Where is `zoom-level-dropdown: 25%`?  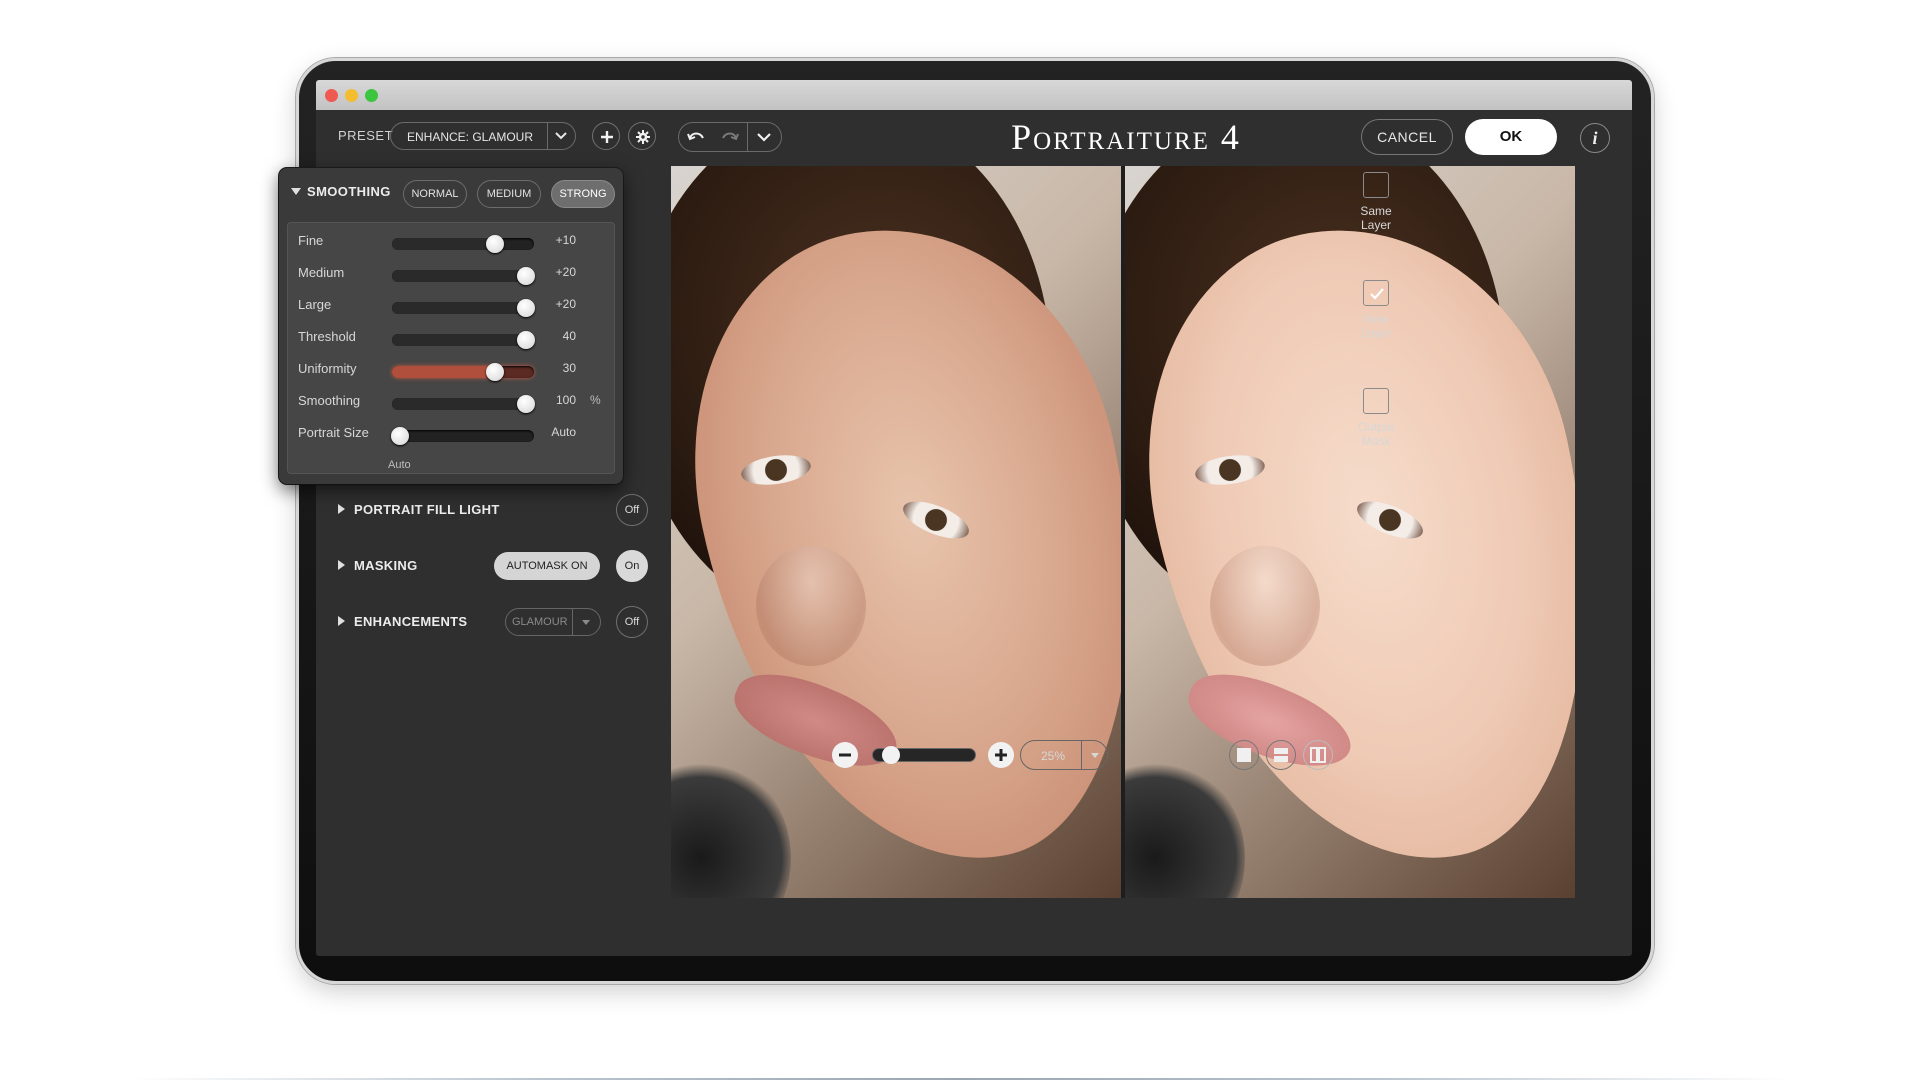 zoom-level-dropdown: 25% is located at coordinates (1064, 755).